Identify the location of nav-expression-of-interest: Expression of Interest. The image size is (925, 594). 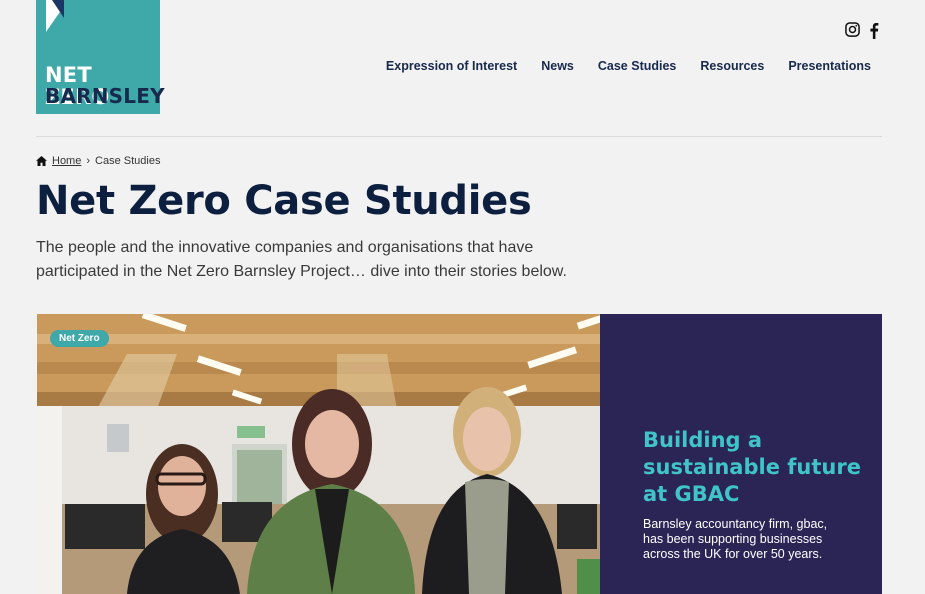
(451, 66).